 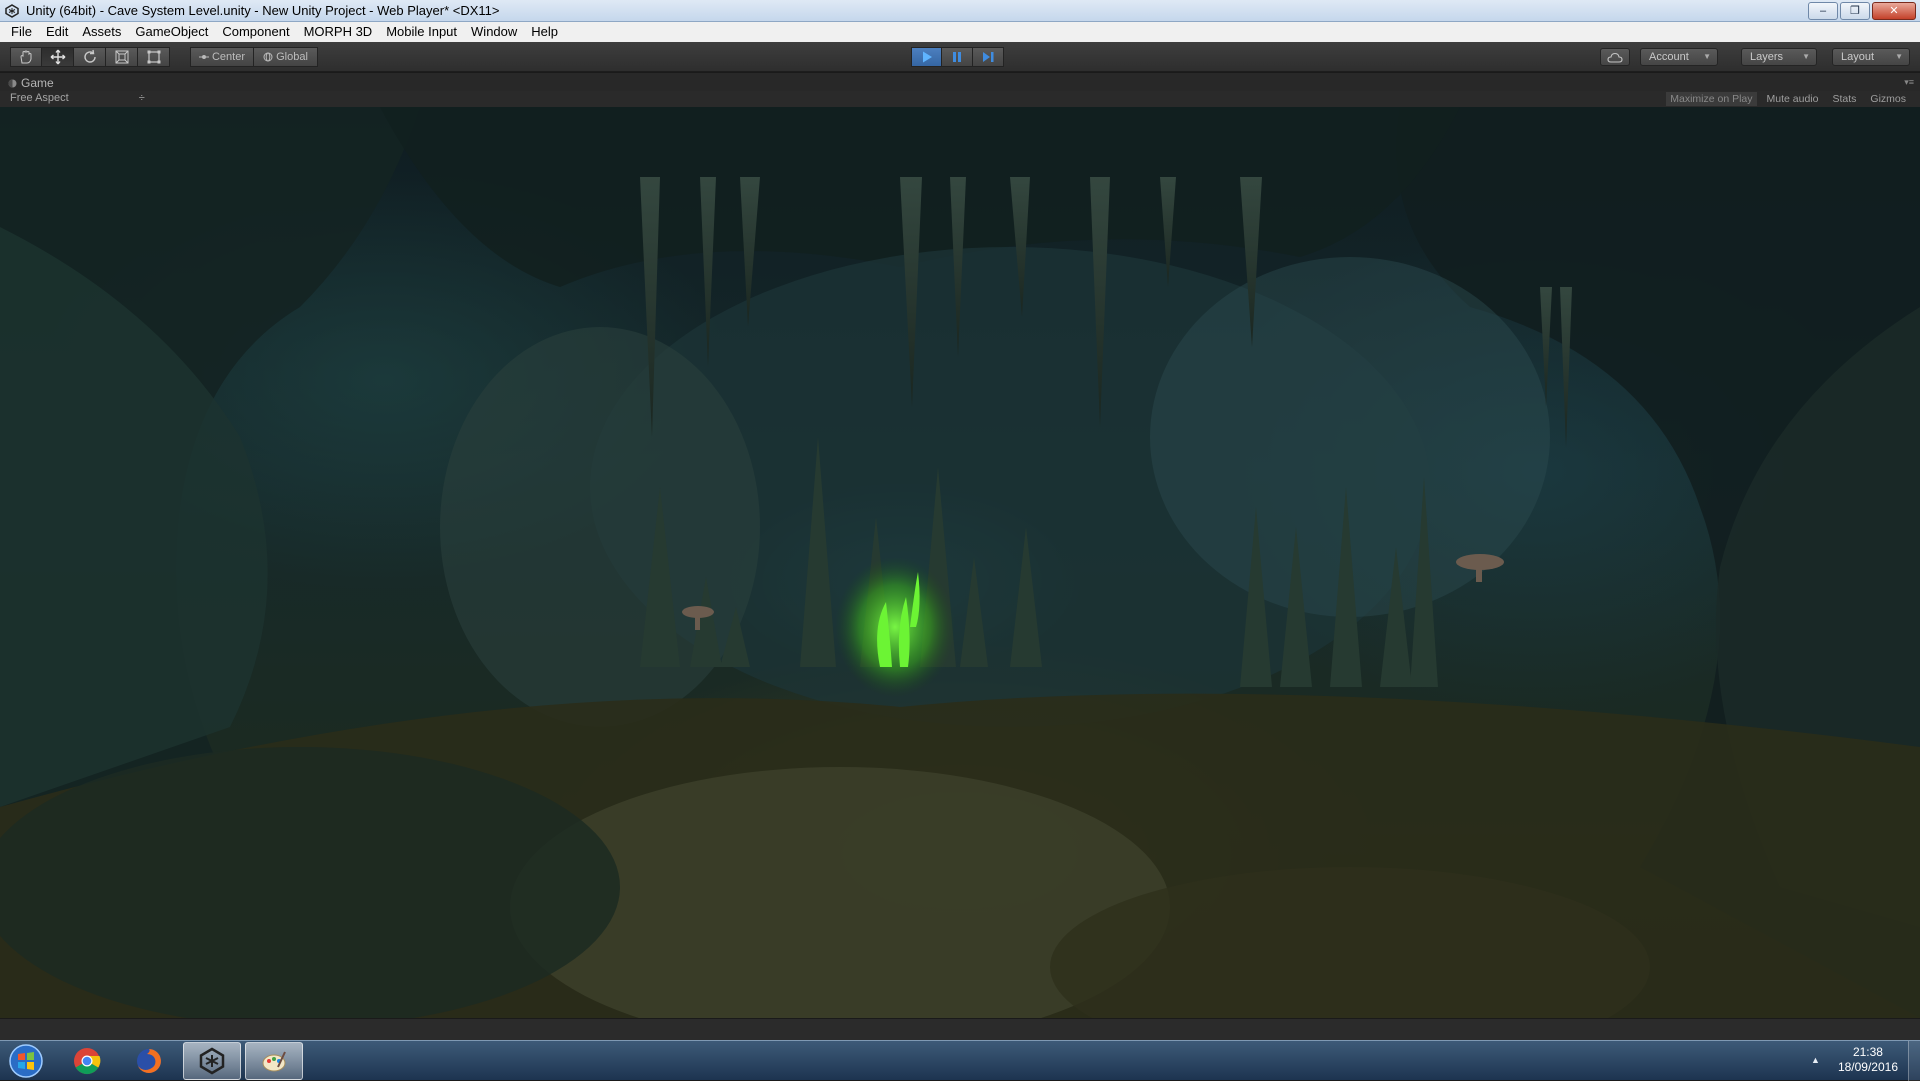 What do you see at coordinates (21, 32) in the screenshot?
I see `menu-file: File` at bounding box center [21, 32].